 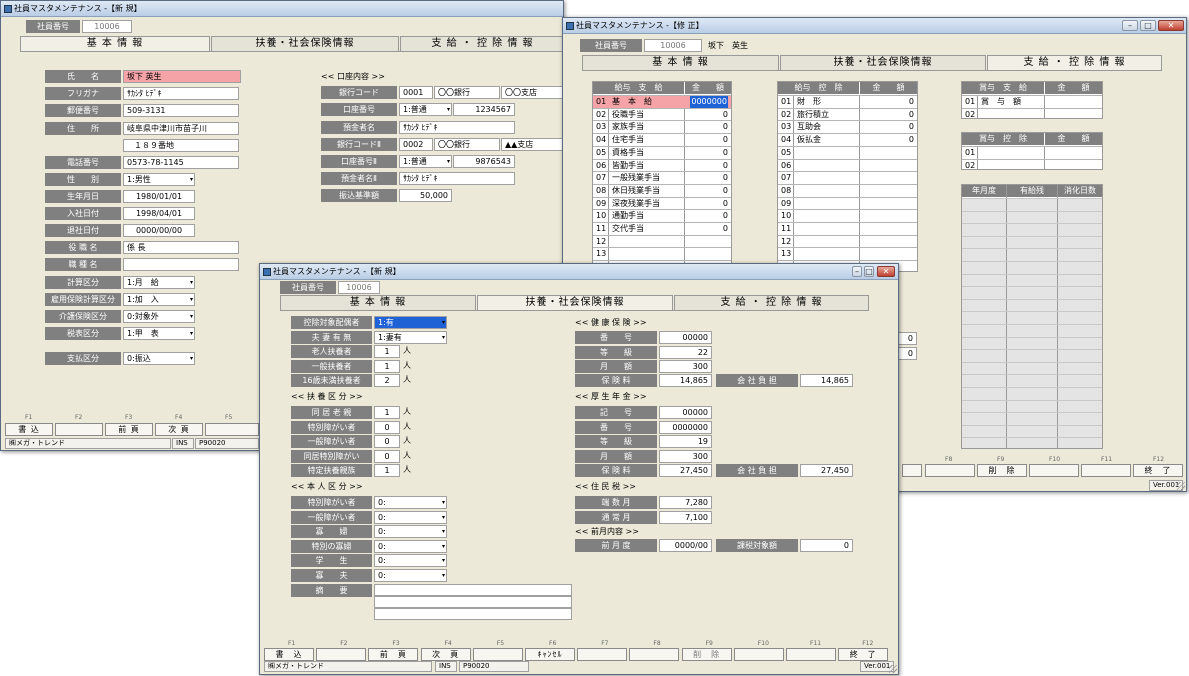 What do you see at coordinates (445, 654) in the screenshot?
I see `next-page-button: 次 頁` at bounding box center [445, 654].